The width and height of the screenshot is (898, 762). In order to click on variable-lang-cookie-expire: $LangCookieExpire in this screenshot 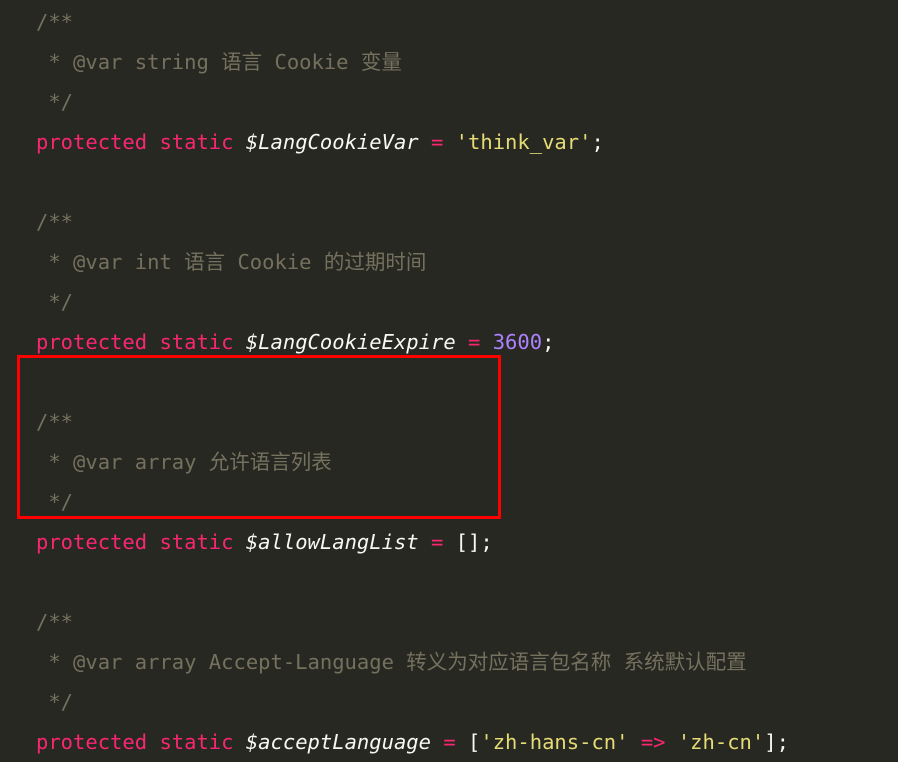, I will do `click(350, 342)`.